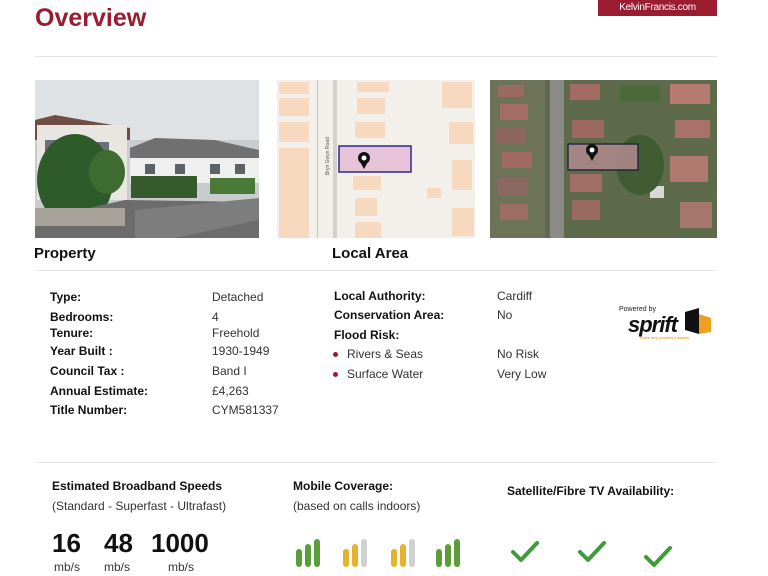 Image resolution: width=768 pixels, height=576 pixels. Describe the element at coordinates (238, 297) in the screenshot. I see `property-type-value: Detached` at that location.